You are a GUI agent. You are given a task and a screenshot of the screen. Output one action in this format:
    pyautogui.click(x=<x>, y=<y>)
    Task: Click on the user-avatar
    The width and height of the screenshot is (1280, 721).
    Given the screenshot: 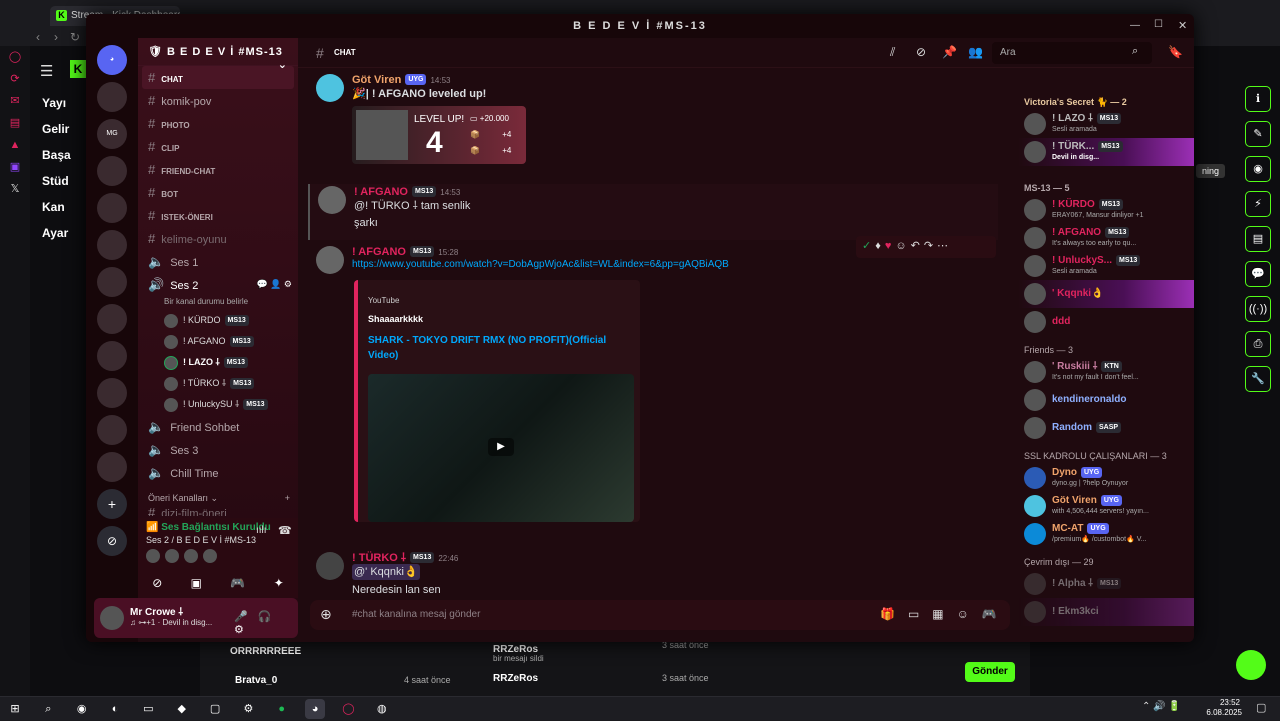 What is the action you would take?
    pyautogui.click(x=112, y=618)
    